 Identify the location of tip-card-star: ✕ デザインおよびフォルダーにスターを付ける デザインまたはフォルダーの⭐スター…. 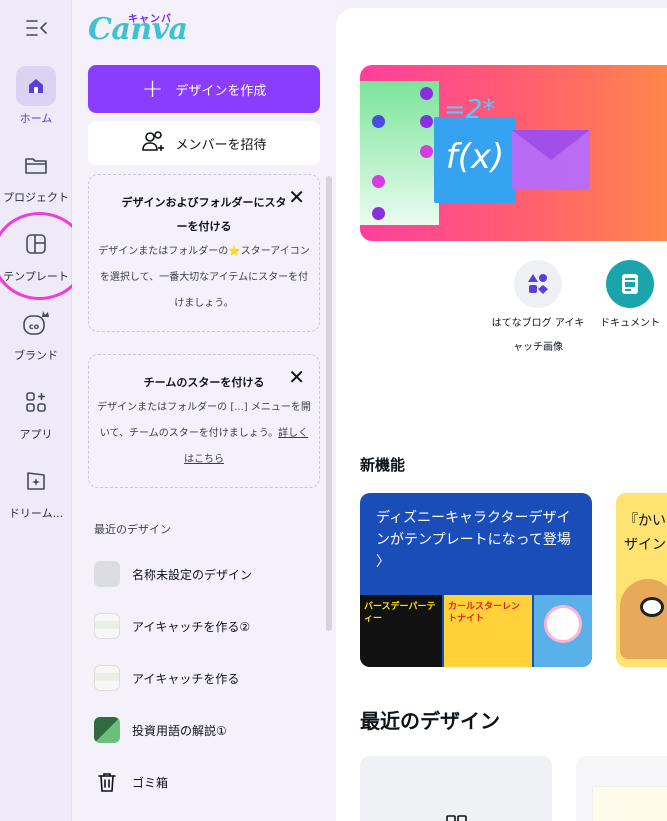
(204, 253).